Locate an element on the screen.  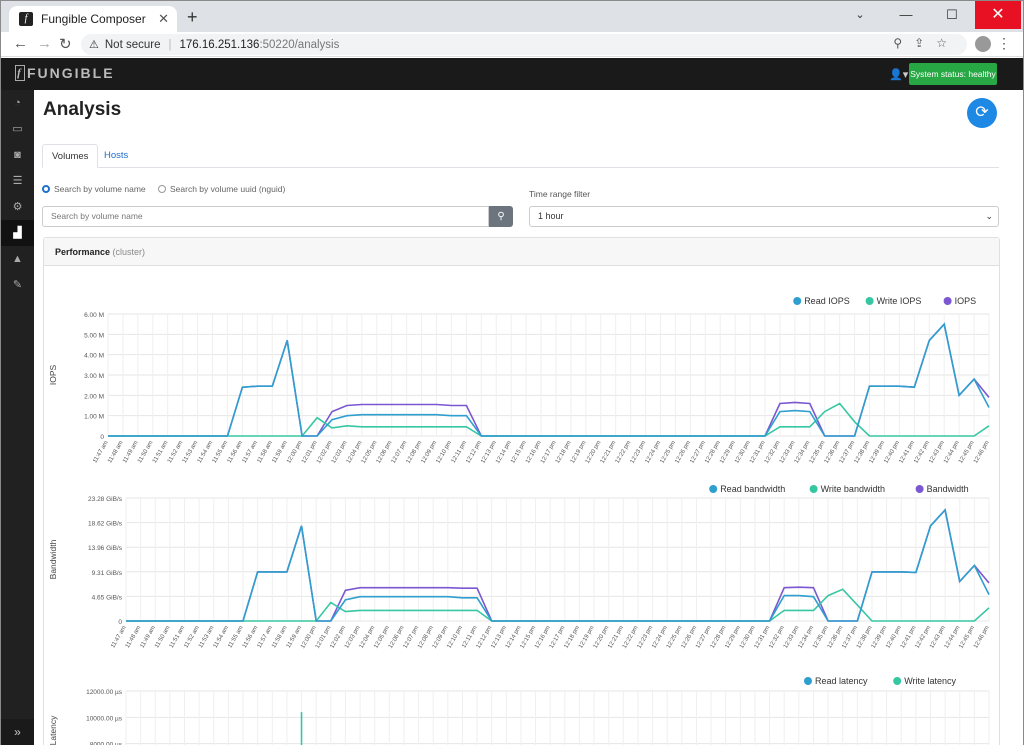
back-arrow-icon: ← is located at coordinates (20, 43).